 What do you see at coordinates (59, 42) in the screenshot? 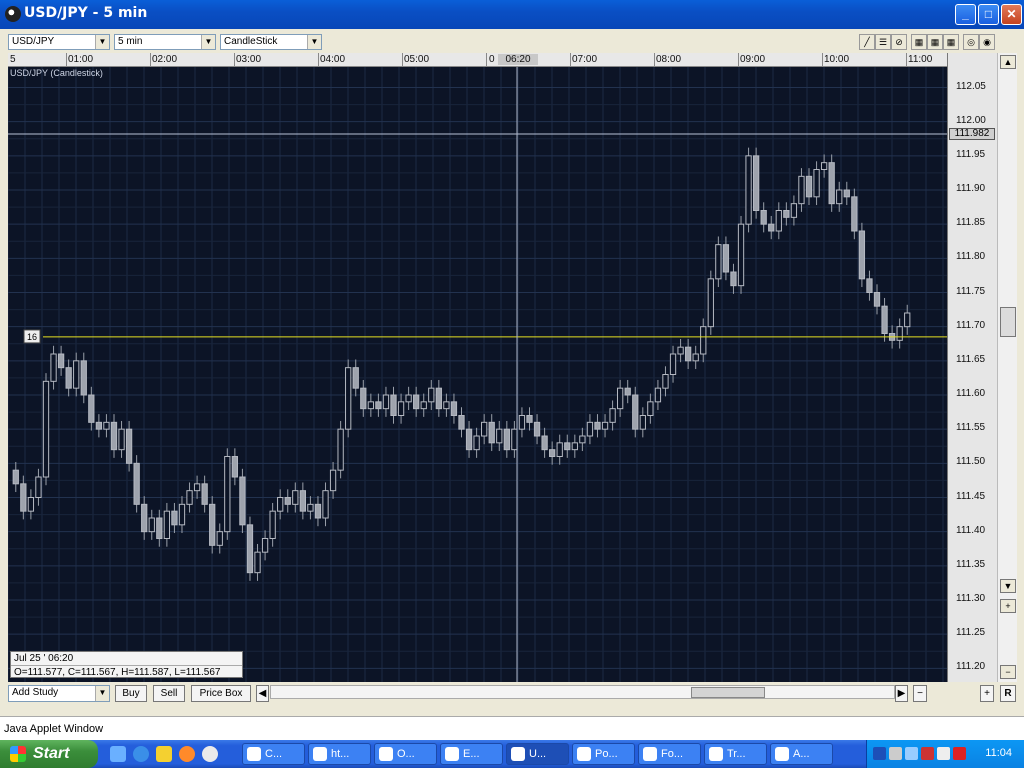
I see `symbol-select: USD/JPY ▼` at bounding box center [59, 42].